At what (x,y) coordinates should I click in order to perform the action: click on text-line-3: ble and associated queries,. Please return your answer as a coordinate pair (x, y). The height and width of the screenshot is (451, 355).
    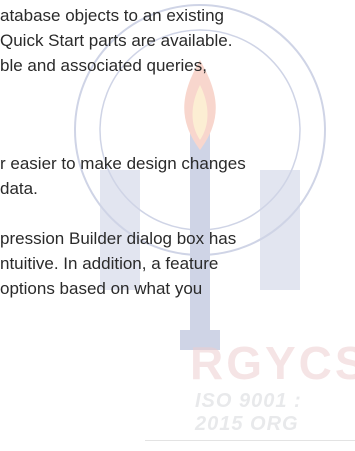
    Looking at the image, I should click on (103, 65).